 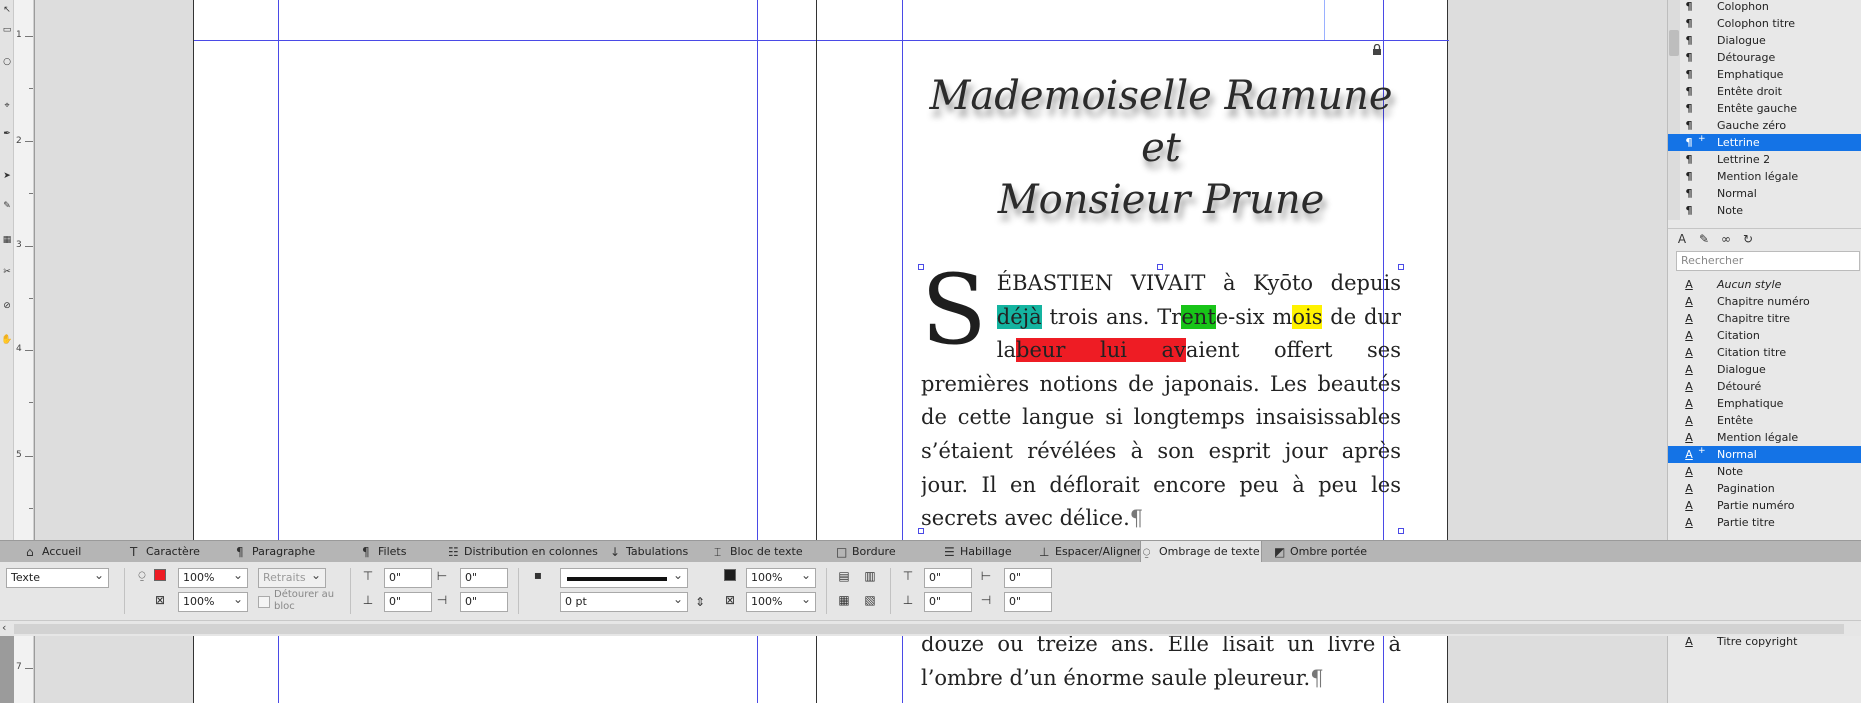 What do you see at coordinates (844, 576) in the screenshot?
I see `align-top-icon: ▤` at bounding box center [844, 576].